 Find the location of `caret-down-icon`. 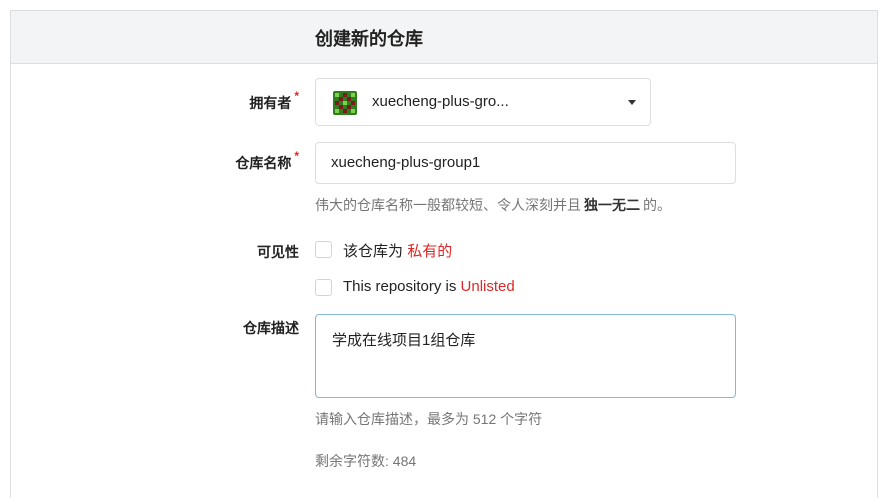

caret-down-icon is located at coordinates (632, 102).